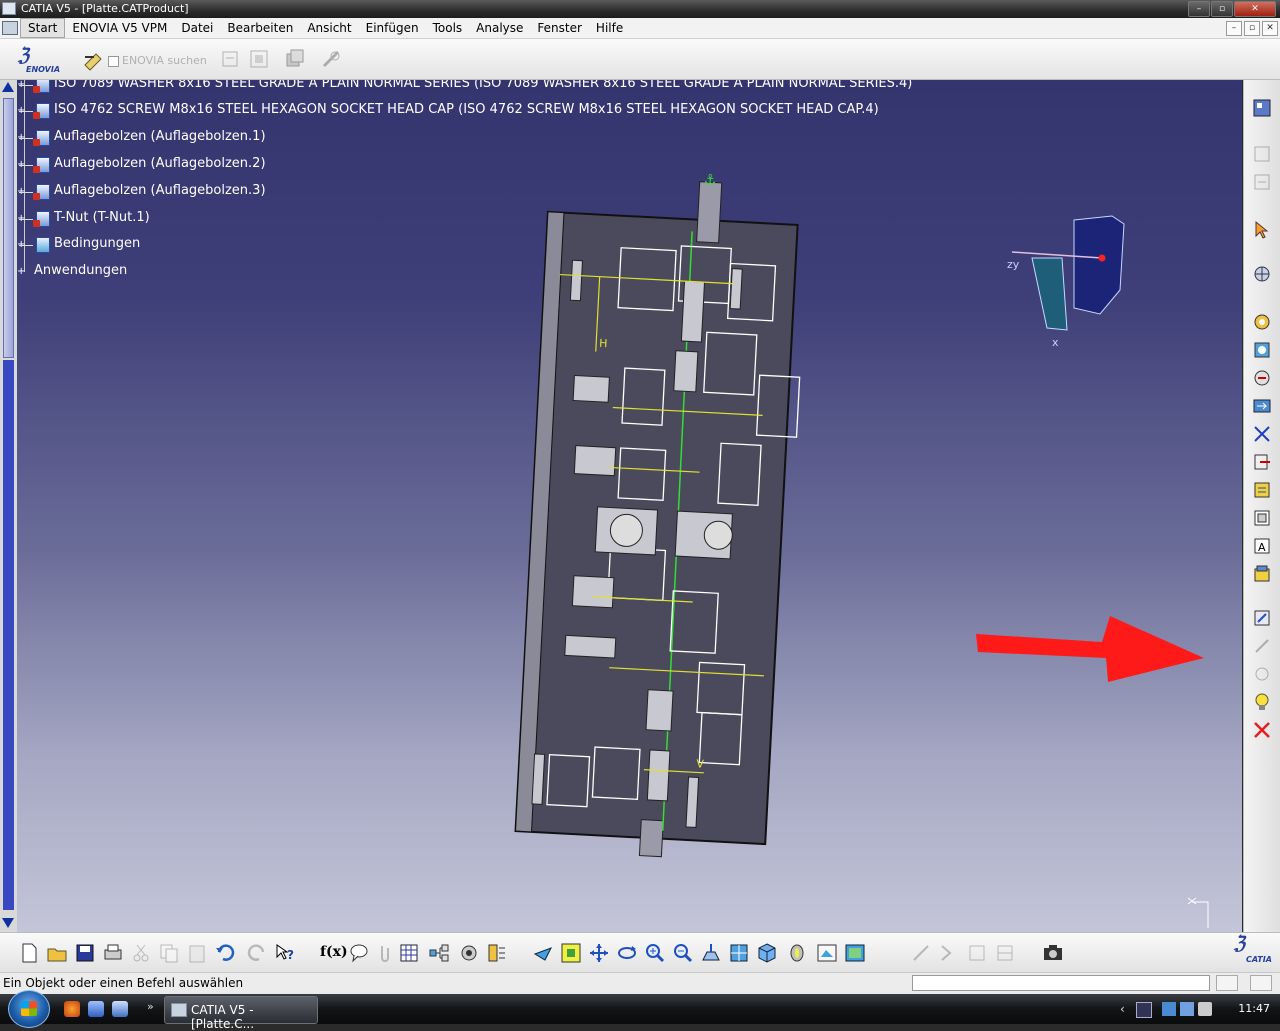 The image size is (1280, 1031). I want to click on tree-node-label: Auflagebolzen (Auflagebolzen.2), so click(160, 163).